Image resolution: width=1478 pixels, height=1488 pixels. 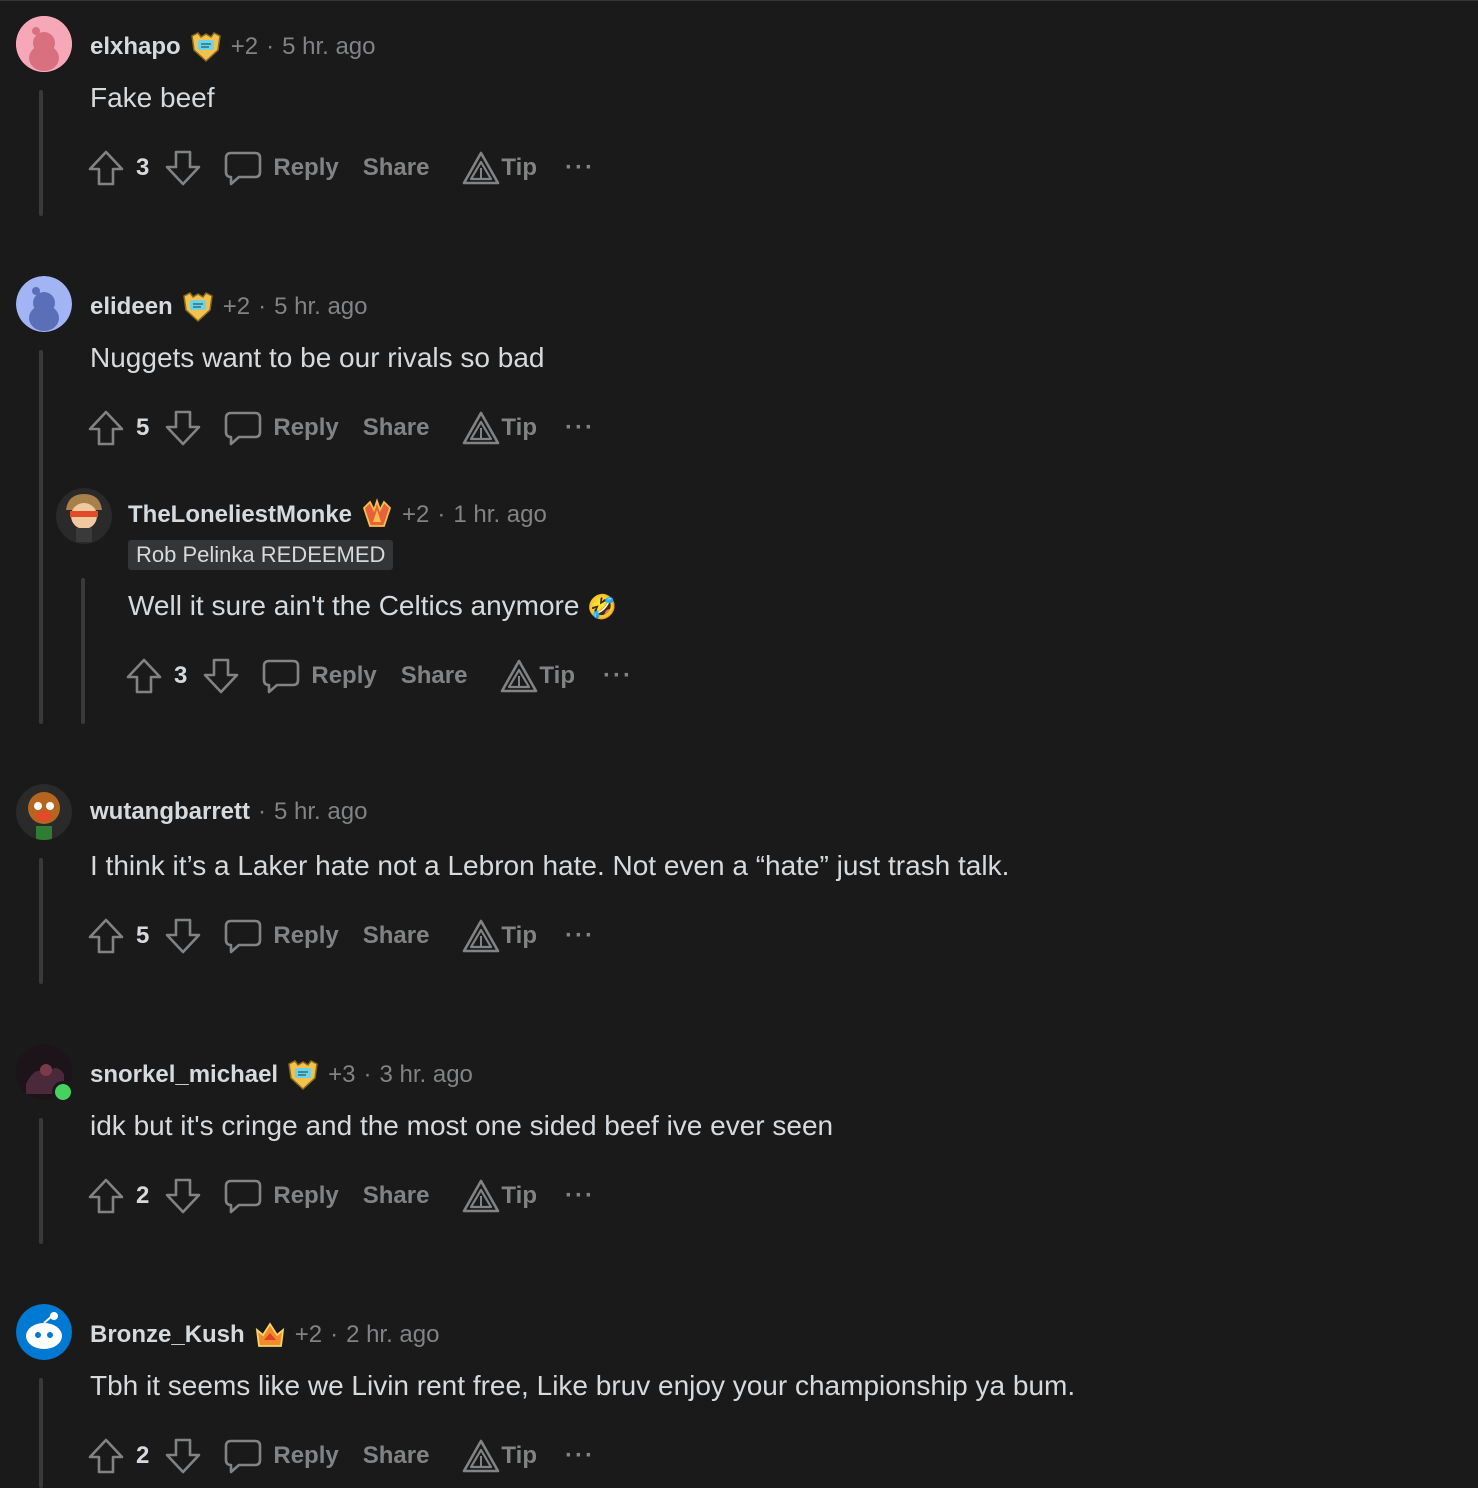 What do you see at coordinates (131, 307) in the screenshot?
I see `username: elideen` at bounding box center [131, 307].